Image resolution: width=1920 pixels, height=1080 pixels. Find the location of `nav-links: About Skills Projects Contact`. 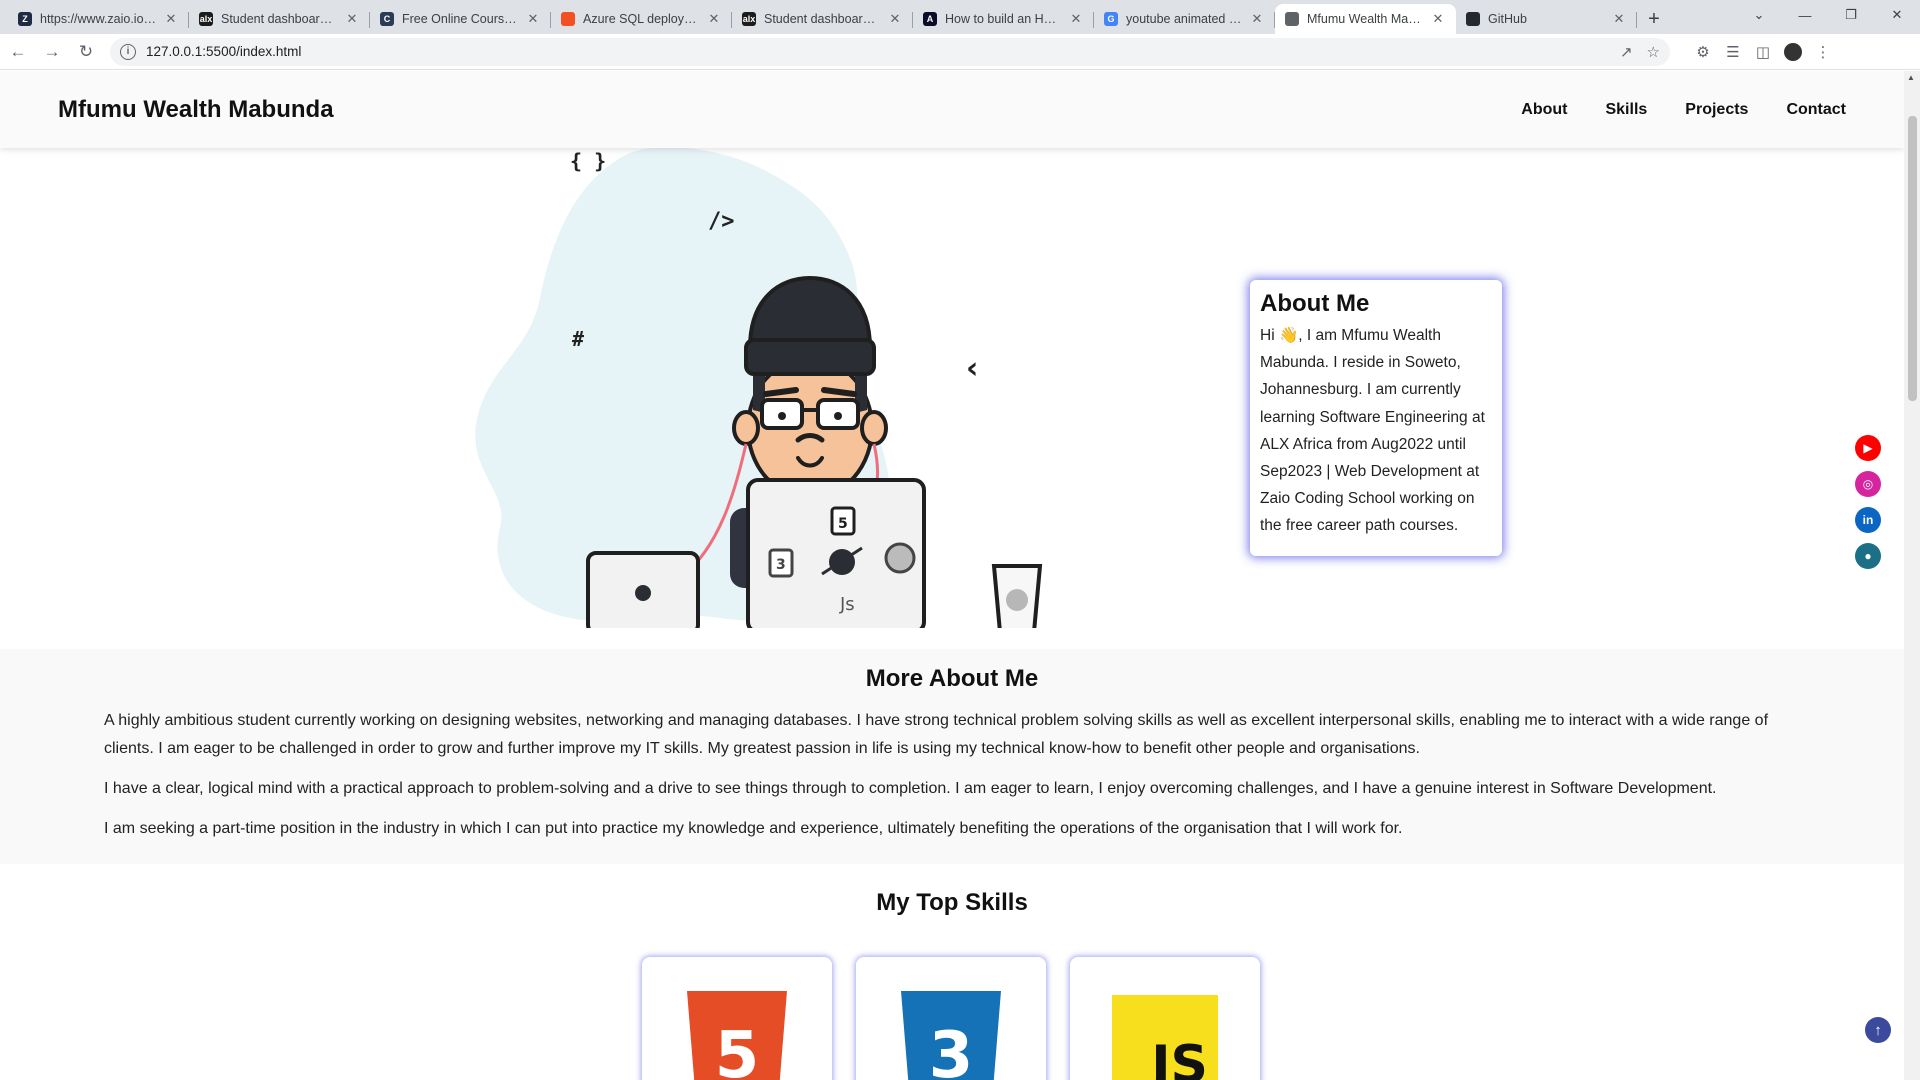

nav-links: About Skills Projects Contact is located at coordinates (1664, 110).